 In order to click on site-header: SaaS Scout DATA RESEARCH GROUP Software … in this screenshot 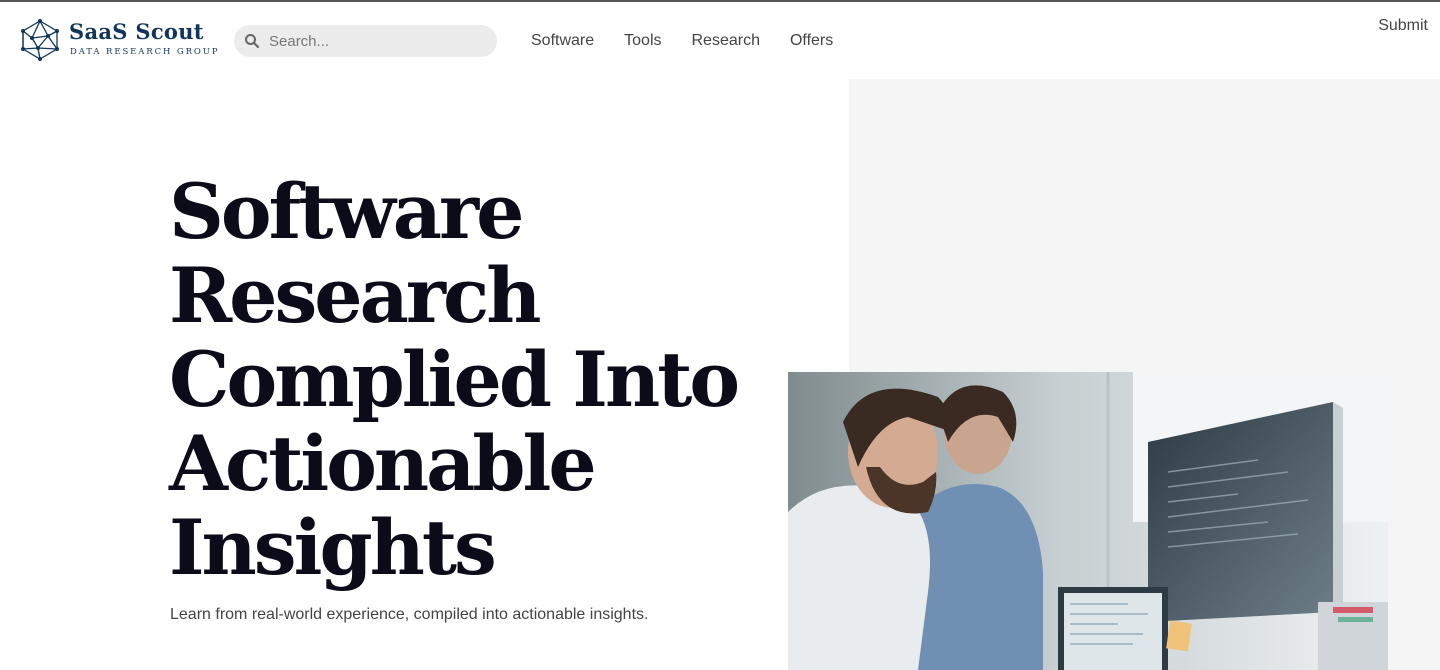, I will do `click(720, 40)`.